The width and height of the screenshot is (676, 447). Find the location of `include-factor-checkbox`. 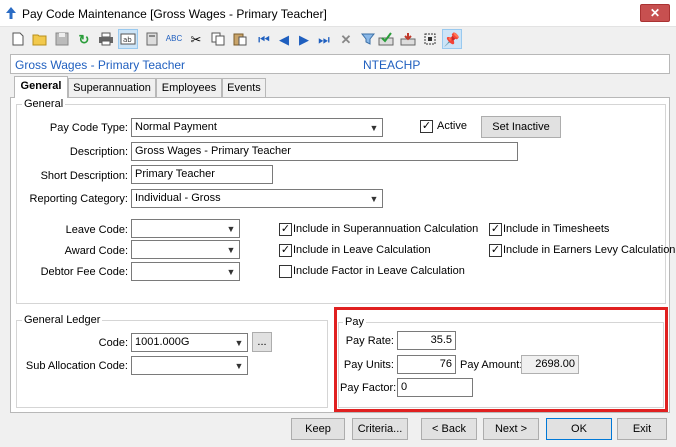

include-factor-checkbox is located at coordinates (285, 271).